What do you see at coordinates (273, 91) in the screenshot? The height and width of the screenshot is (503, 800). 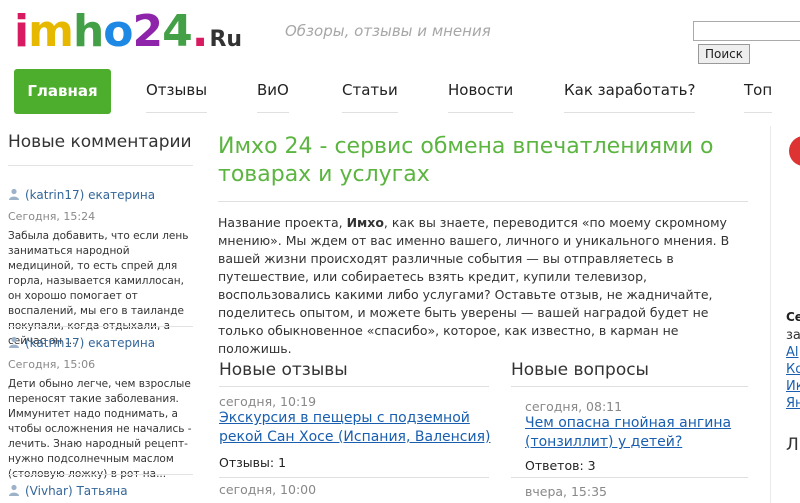 I see `nav-item-qa: ВиО` at bounding box center [273, 91].